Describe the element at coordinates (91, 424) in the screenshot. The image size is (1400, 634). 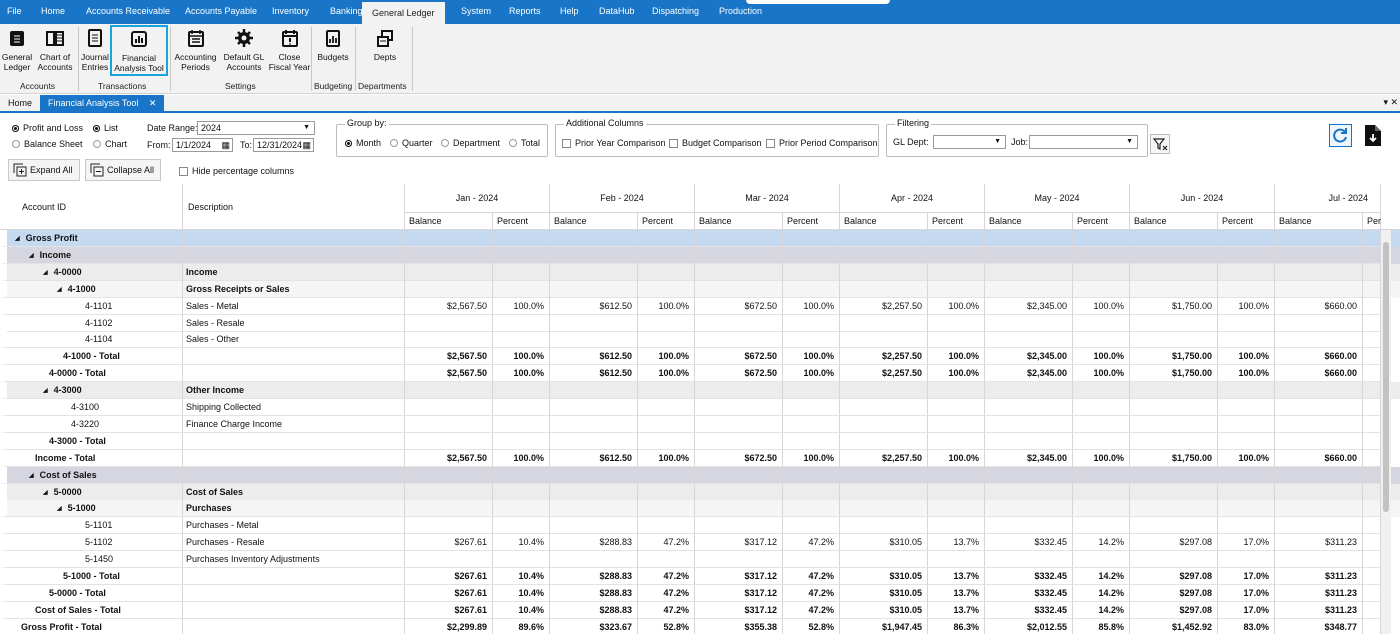
I see `account-id-cell: 4-3220` at that location.